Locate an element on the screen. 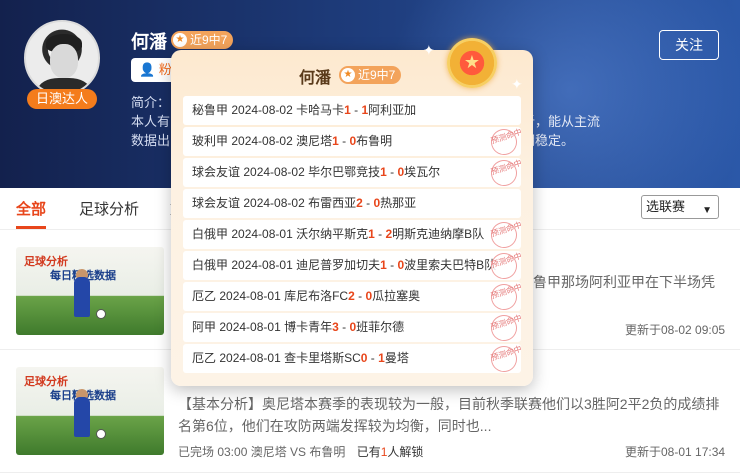 The image size is (740, 473). match-status: 已完场 03:00 澳尼塔 VS 布鲁明 is located at coordinates (262, 452).